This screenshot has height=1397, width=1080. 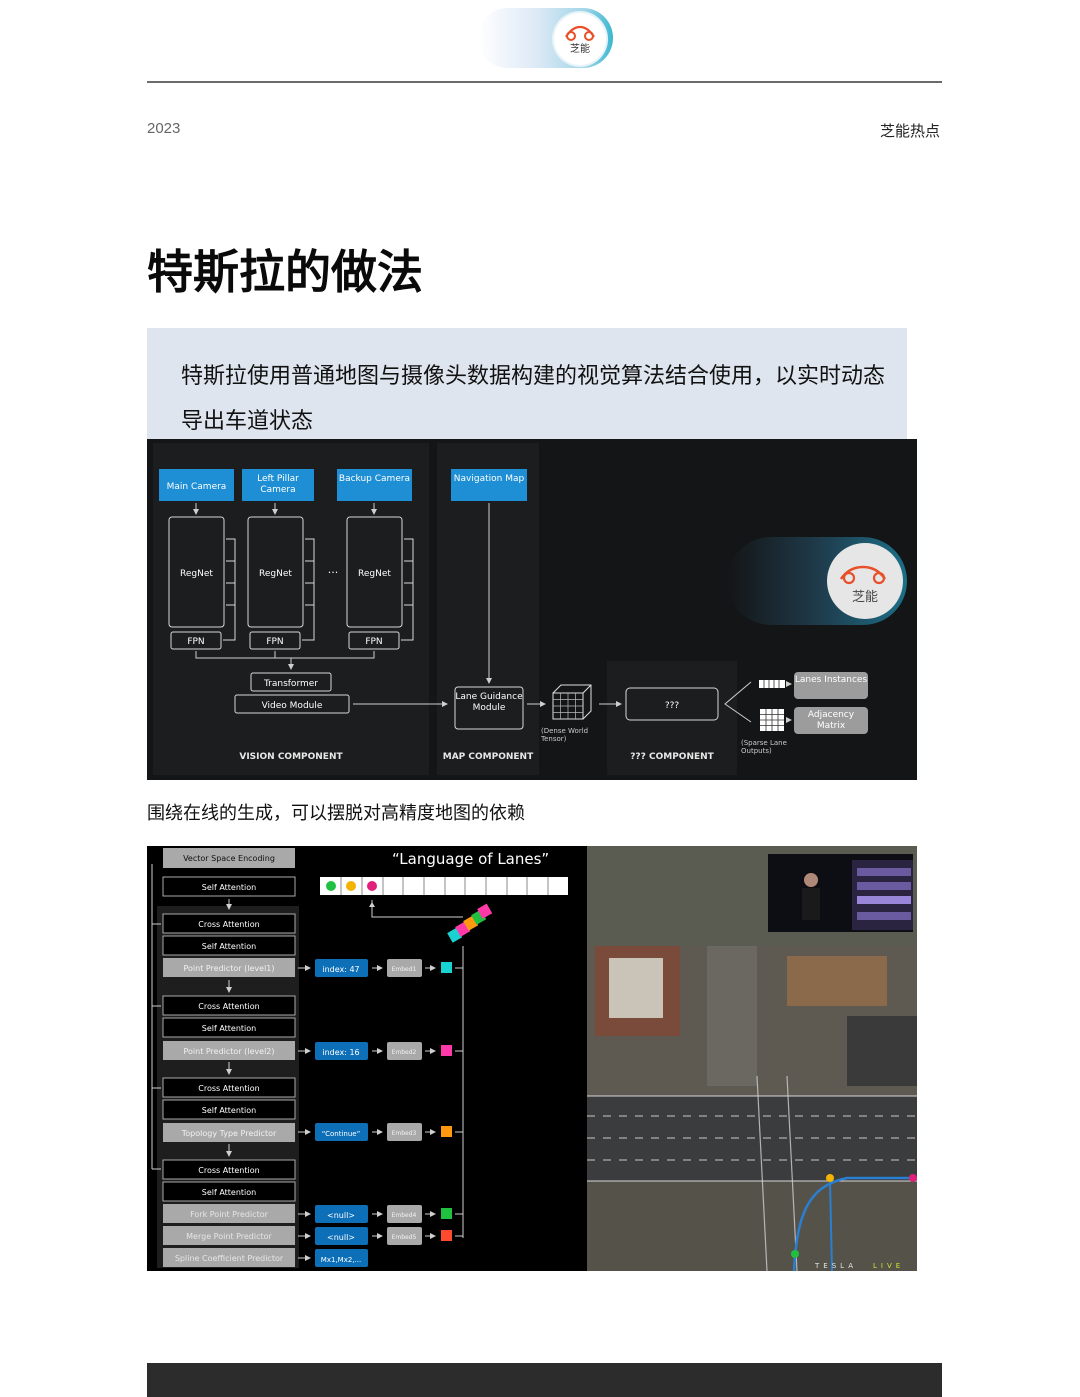 What do you see at coordinates (446, 1050) in the screenshot?
I see `cube-pink-icon` at bounding box center [446, 1050].